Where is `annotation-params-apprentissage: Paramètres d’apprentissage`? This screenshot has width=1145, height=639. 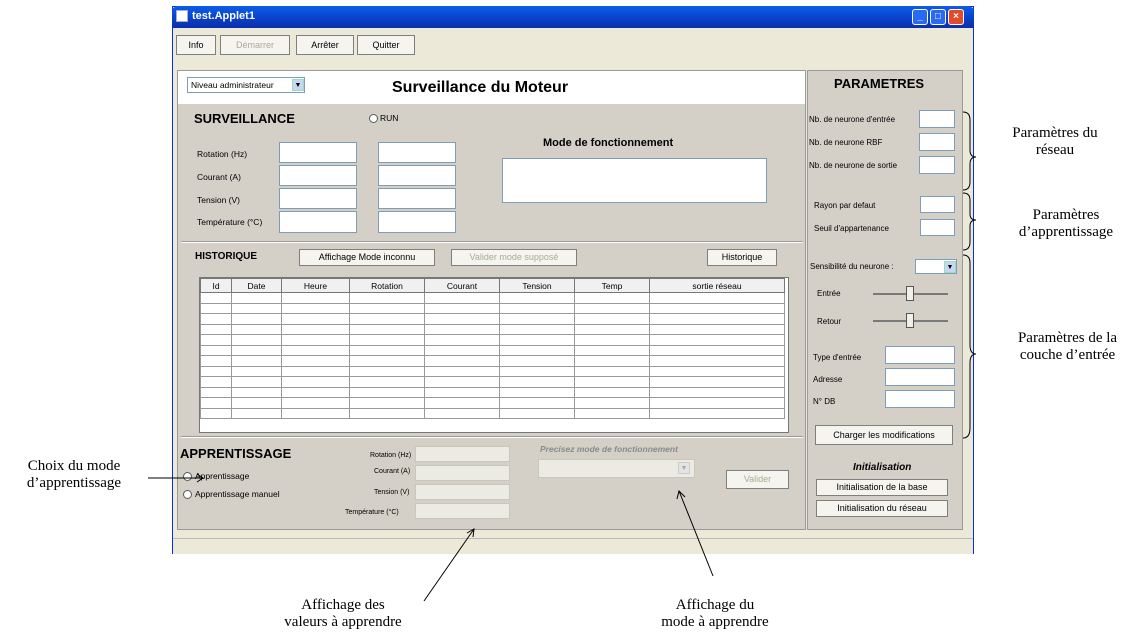 annotation-params-apprentissage: Paramètres d’apprentissage is located at coordinates (1066, 224).